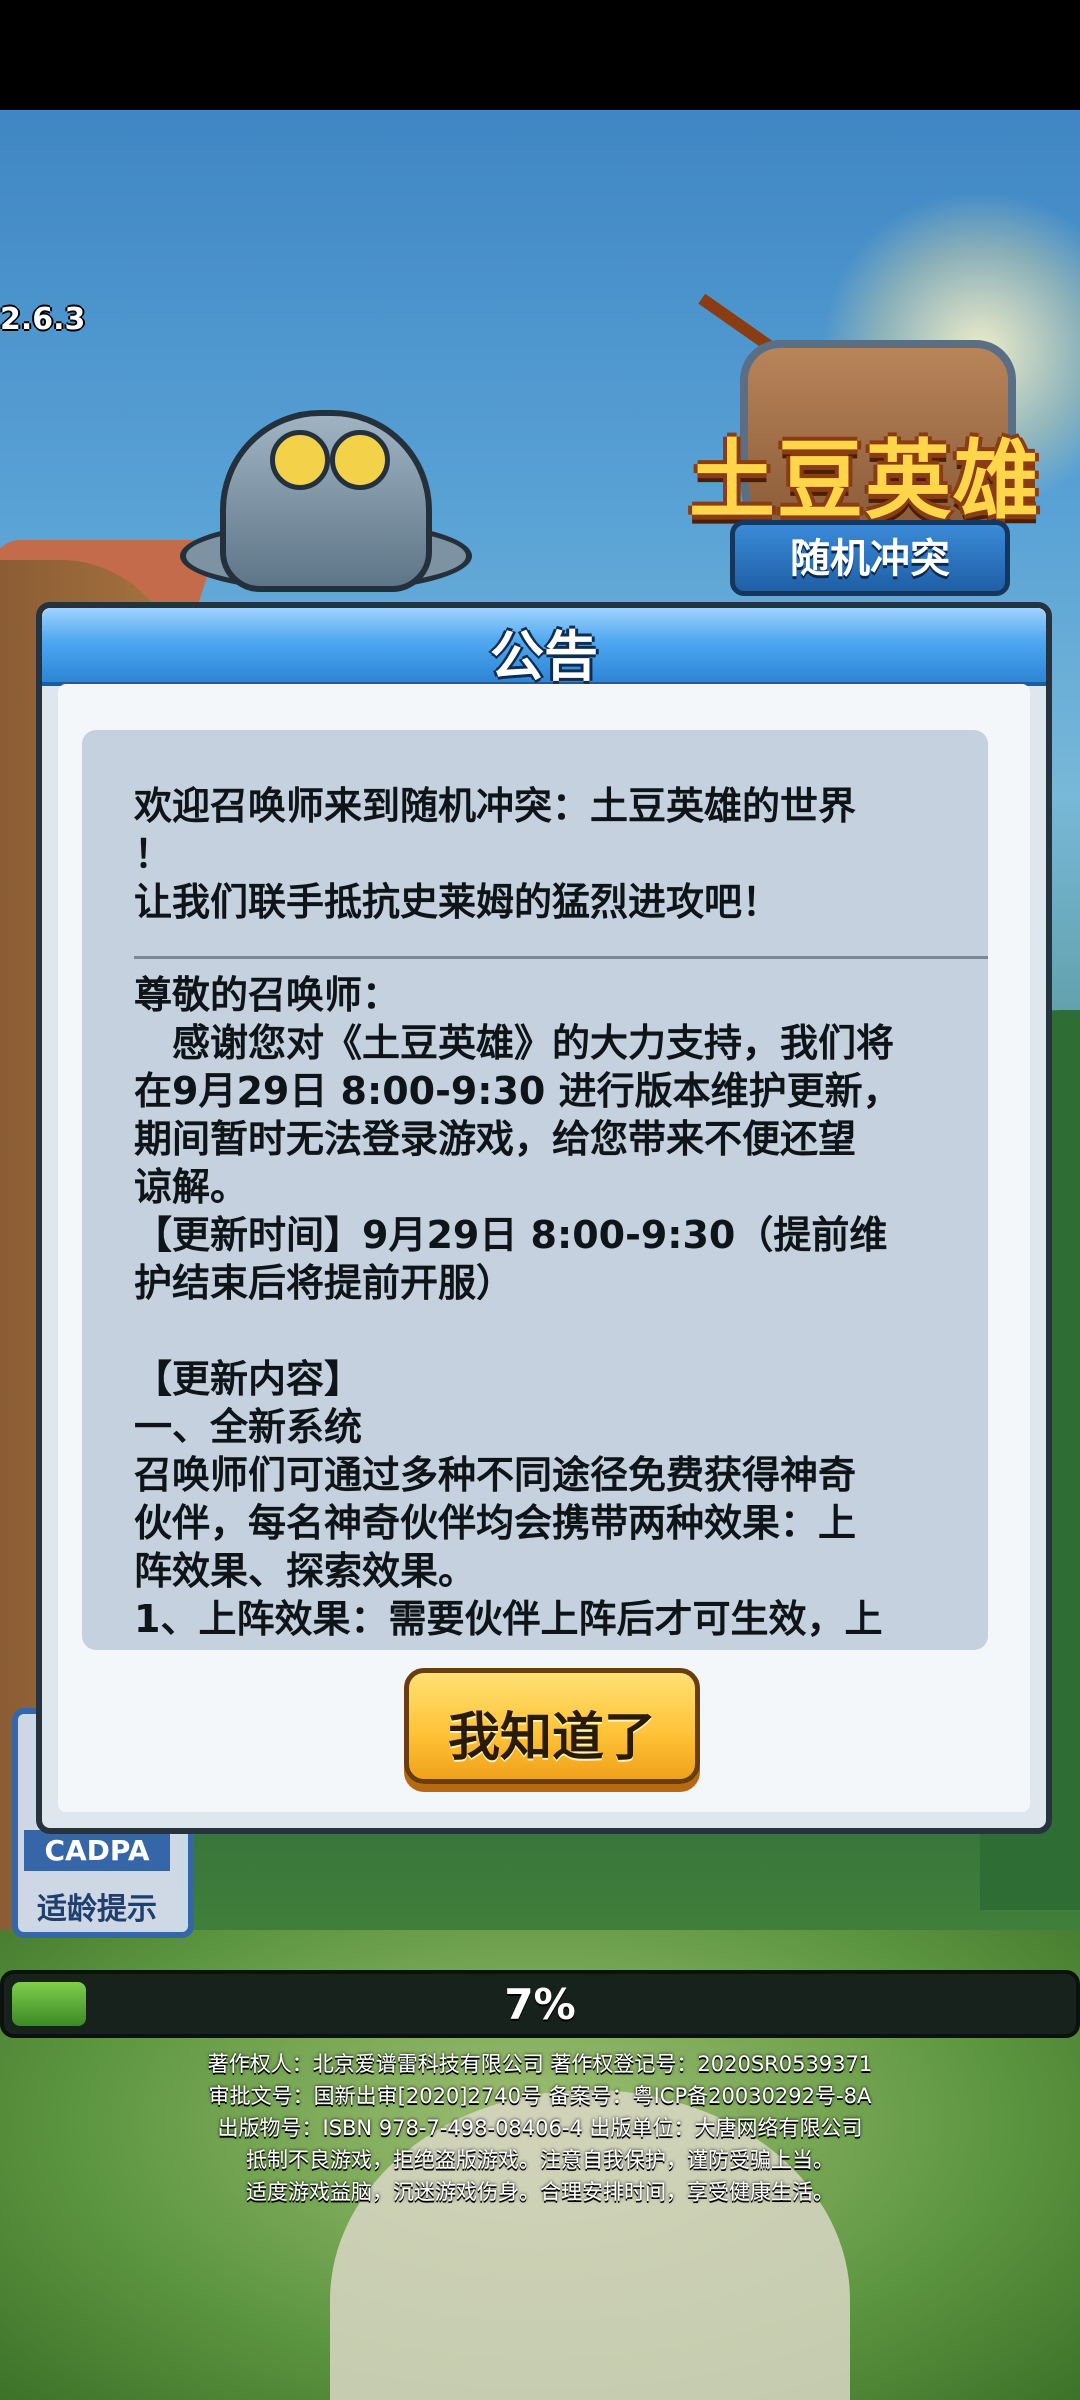  What do you see at coordinates (540, 2160) in the screenshot?
I see `legal-line: 抵制不良游戏，拒绝盗版游戏。注意自我保护，谨防受骗上当。` at bounding box center [540, 2160].